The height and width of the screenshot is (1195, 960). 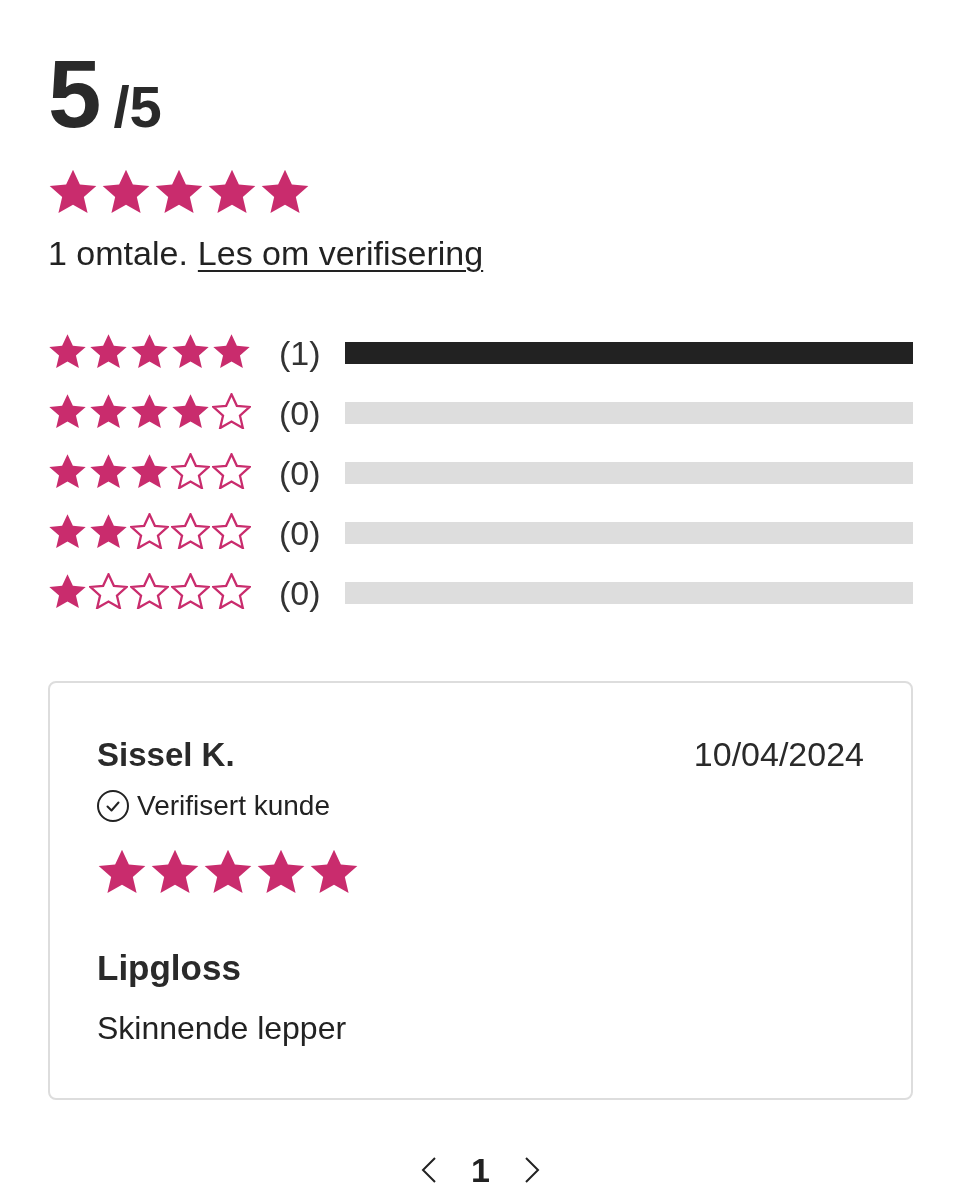 I want to click on average-score: 5, so click(x=75, y=94).